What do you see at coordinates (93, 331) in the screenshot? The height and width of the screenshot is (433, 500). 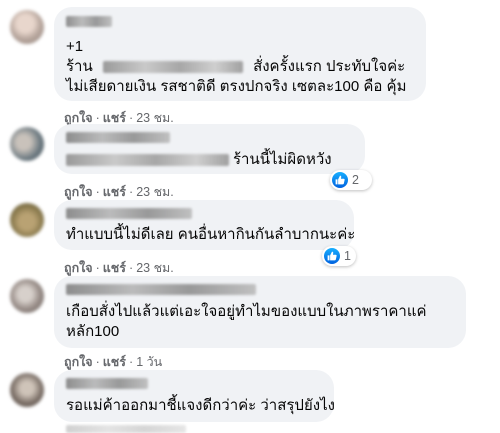 I see `comment-text: หลัก100` at bounding box center [93, 331].